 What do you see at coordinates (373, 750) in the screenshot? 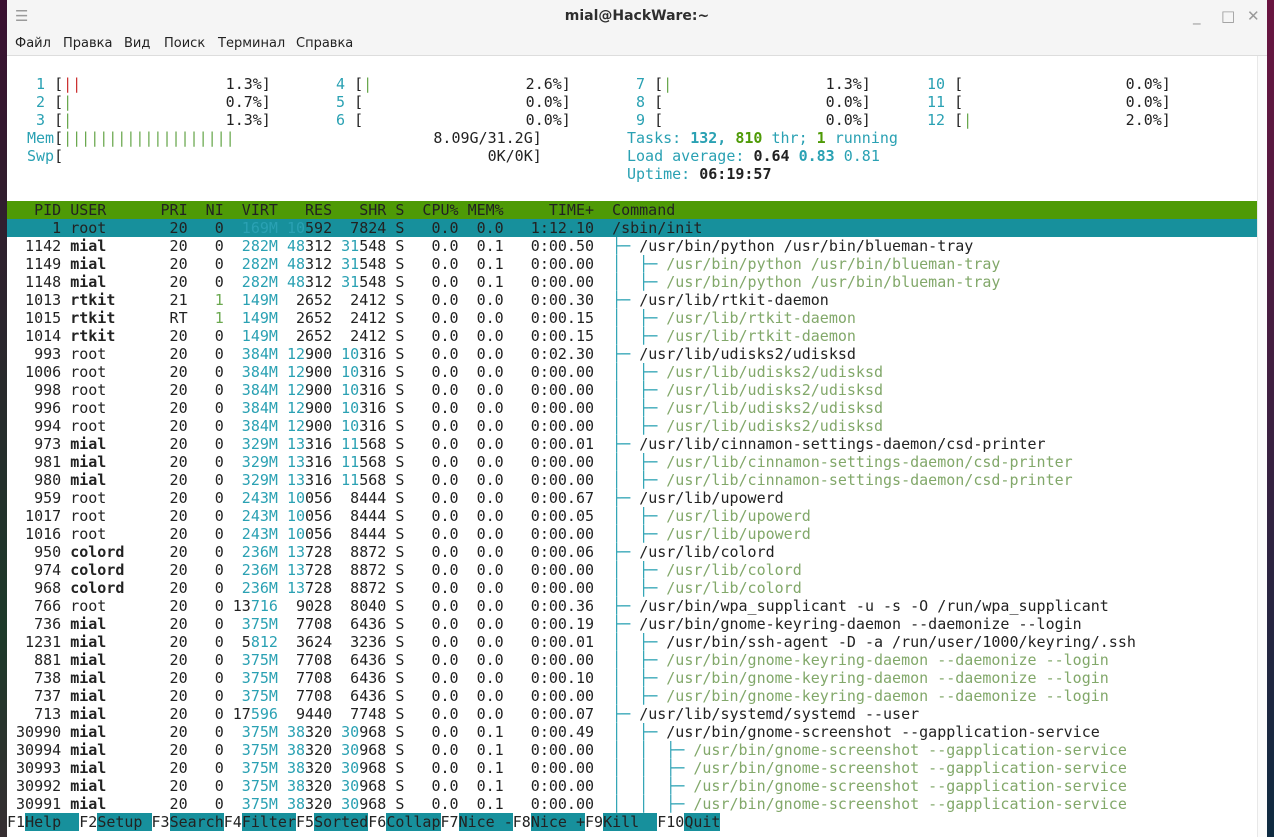
I see `shr-tail: 968` at bounding box center [373, 750].